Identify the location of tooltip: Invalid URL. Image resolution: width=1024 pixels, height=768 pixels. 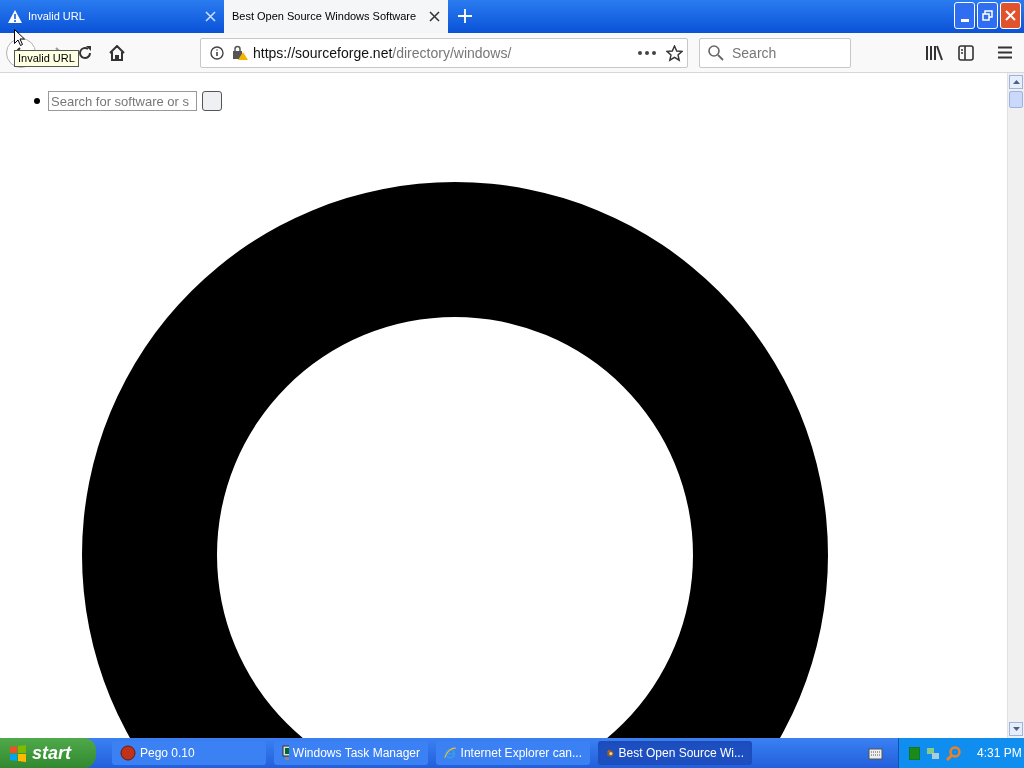
(46, 58).